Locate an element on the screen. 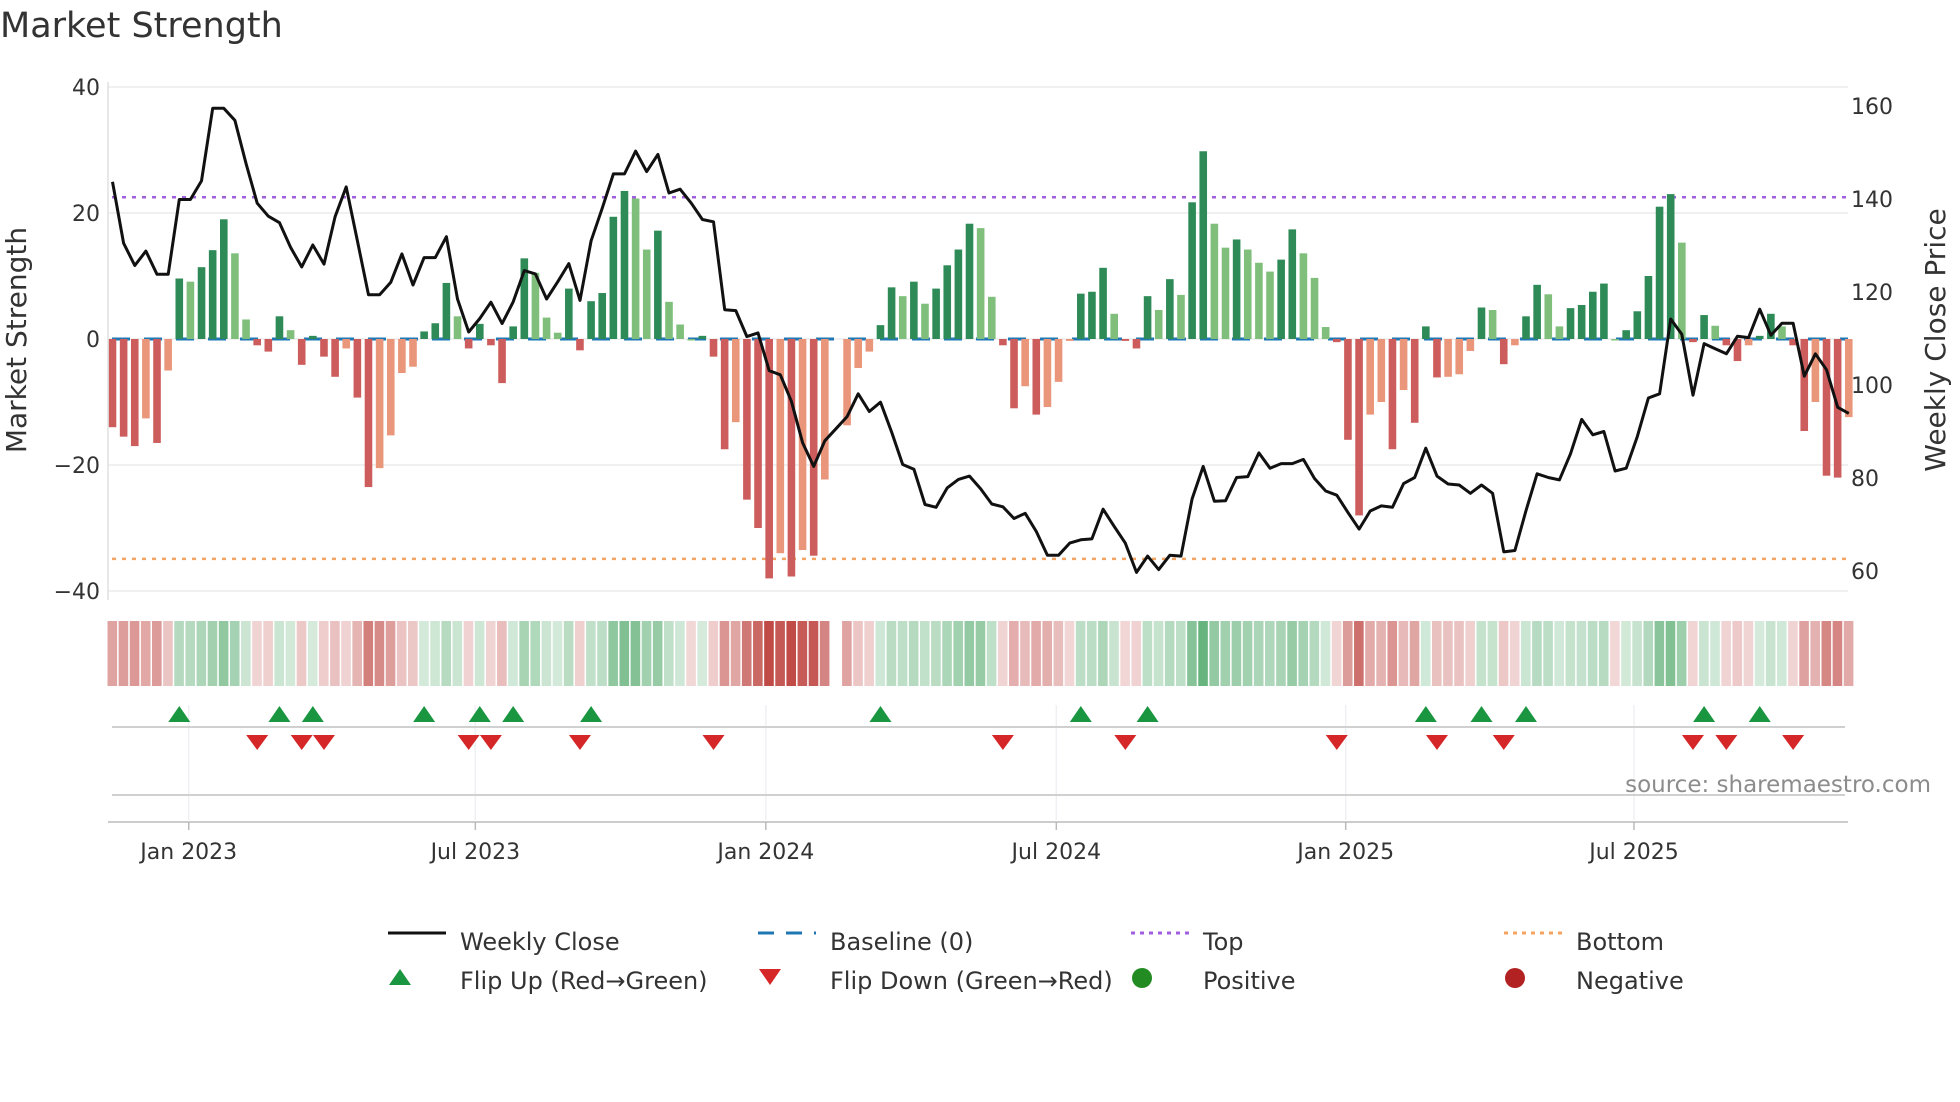 This screenshot has height=1102, width=1960. source-label: source: sharemaestro.com is located at coordinates (1778, 785).